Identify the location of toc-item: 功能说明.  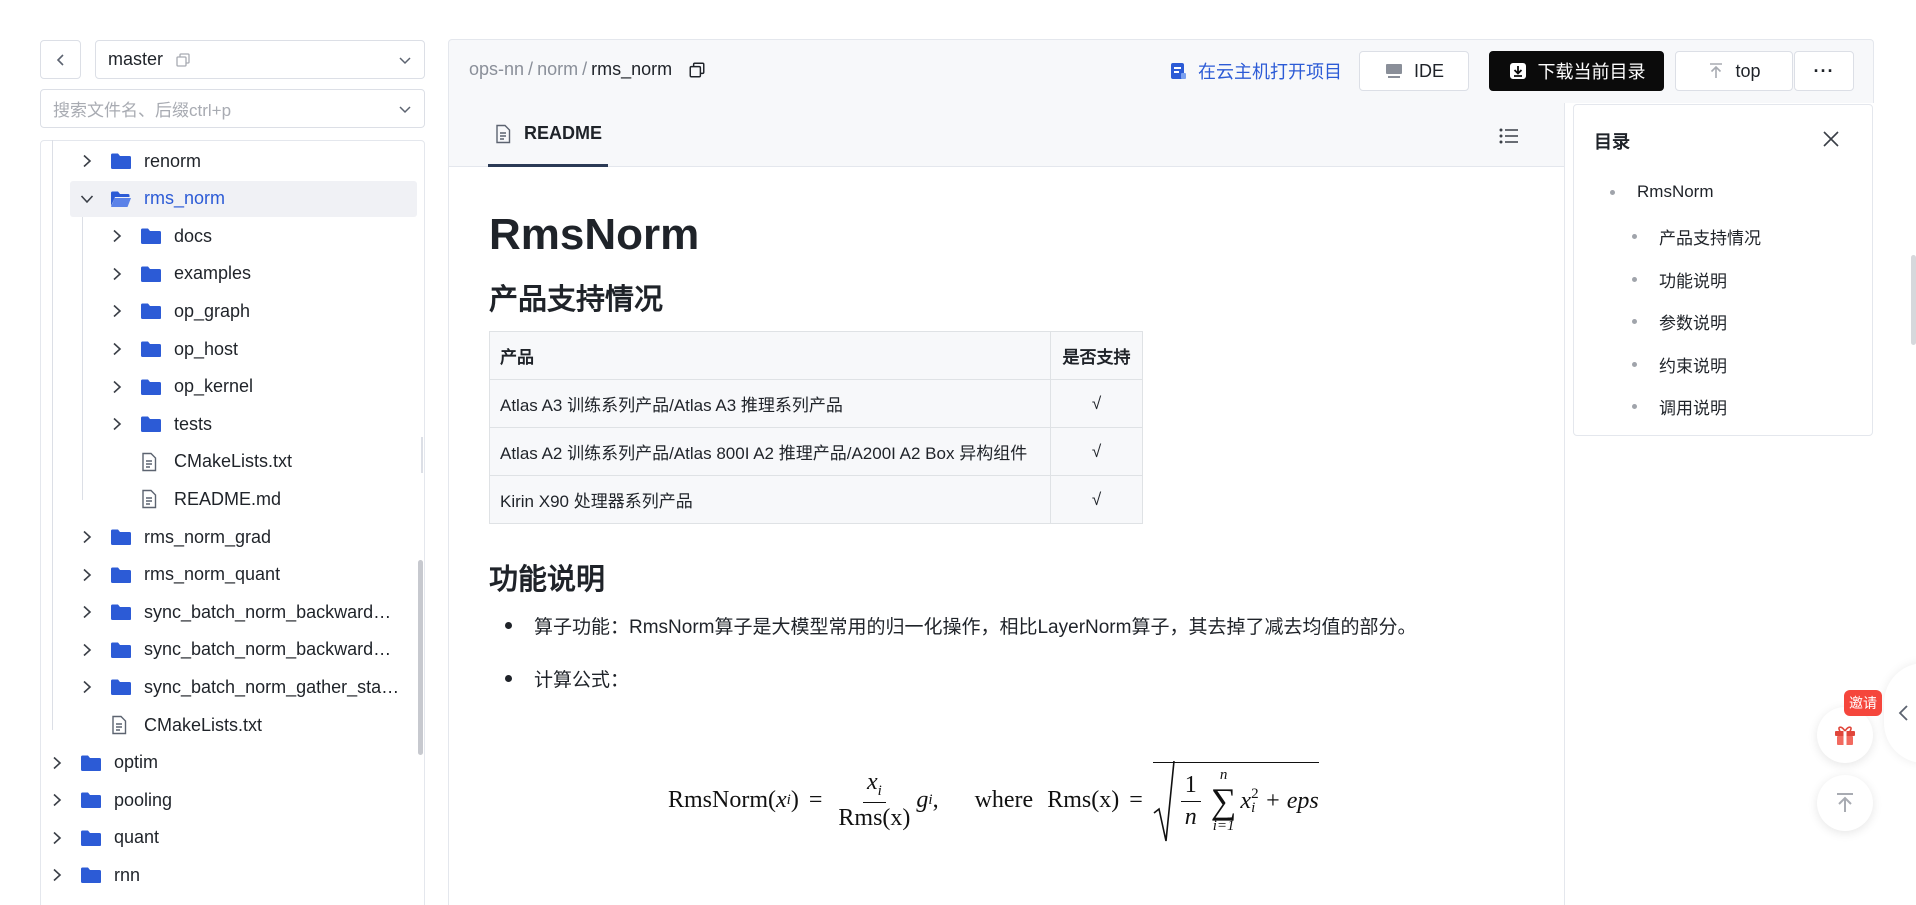
(1679, 279).